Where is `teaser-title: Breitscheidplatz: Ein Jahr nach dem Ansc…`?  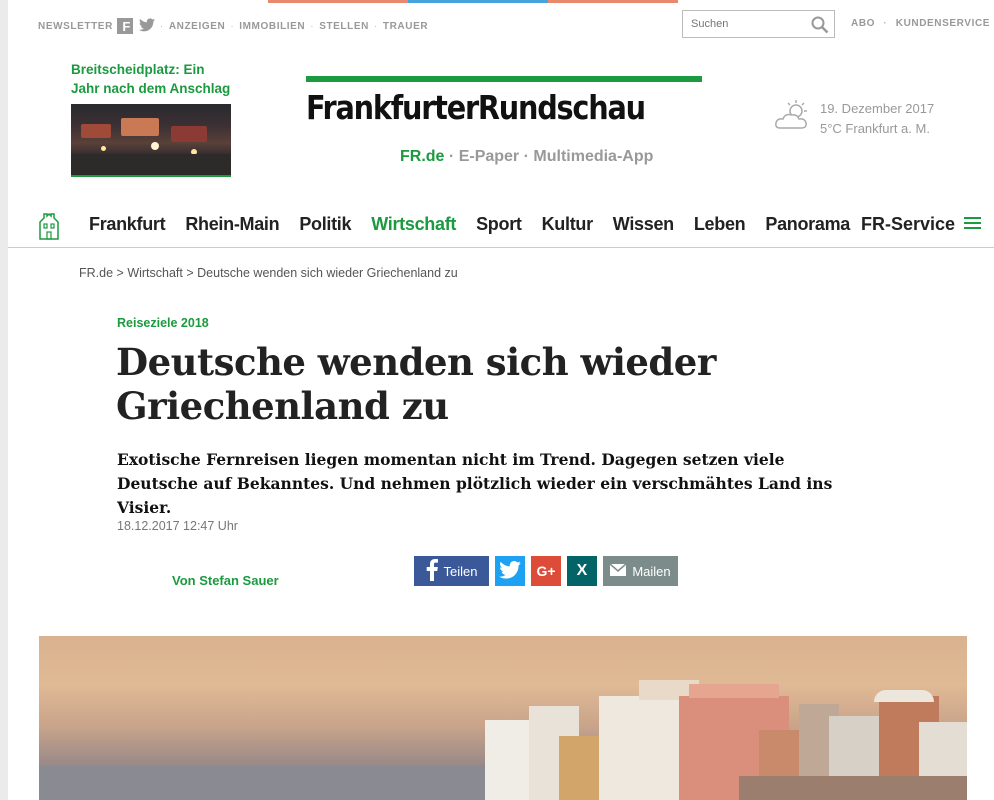 teaser-title: Breitscheidplatz: Ein Jahr nach dem Ansc… is located at coordinates (153, 79).